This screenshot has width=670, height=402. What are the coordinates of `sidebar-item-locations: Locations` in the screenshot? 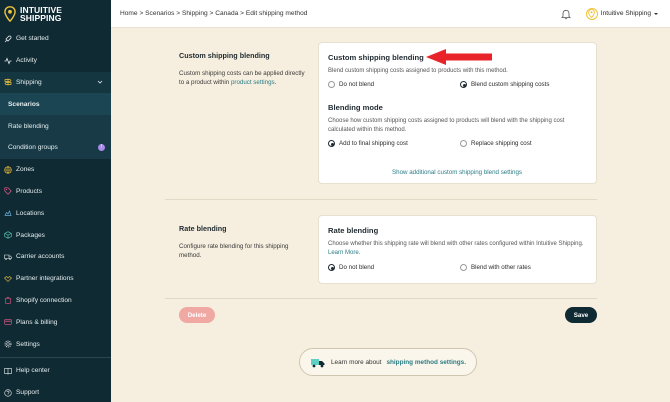 It's located at (55, 213).